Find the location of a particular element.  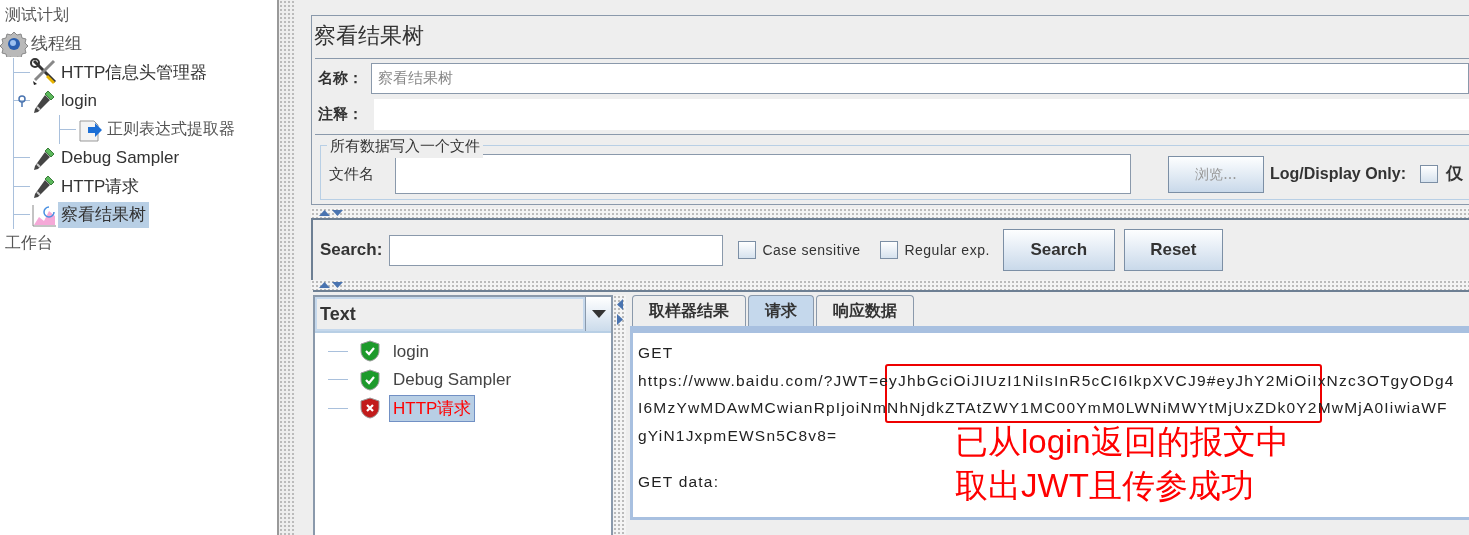

tree-item: 线程组 is located at coordinates (56, 44).